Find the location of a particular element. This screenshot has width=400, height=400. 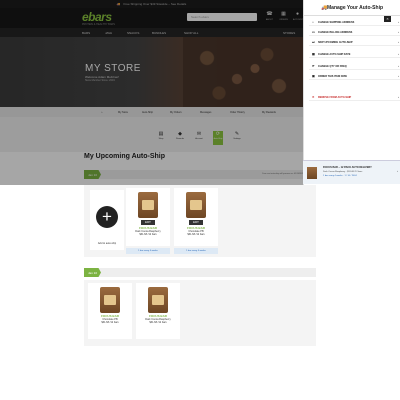

preview-schedule: 1 bar every 4 weeks · 1 / 10 / 2024 is located at coordinates (340, 176).